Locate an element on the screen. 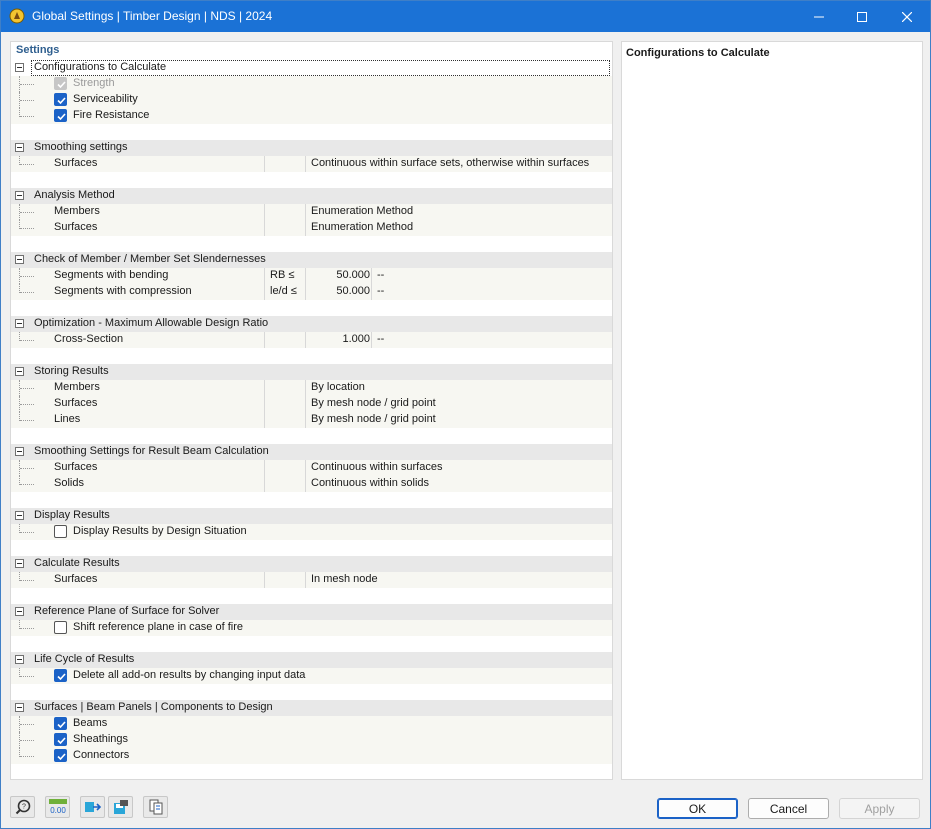 This screenshot has width=931, height=829. setting-value-select: Continuous within solids is located at coordinates (370, 483).